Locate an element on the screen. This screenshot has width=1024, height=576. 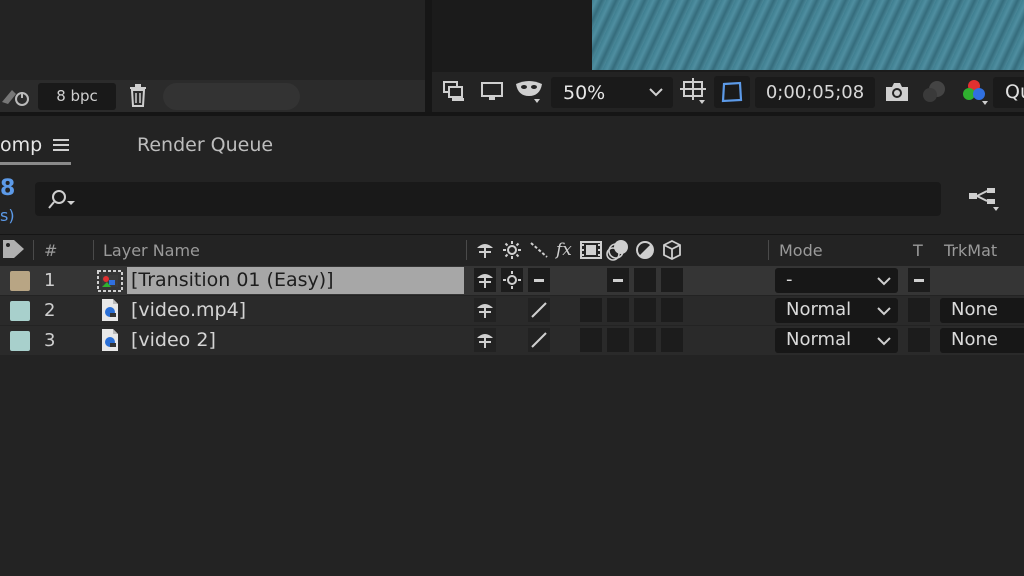
layer-name: [Transition 01 (Easy)] is located at coordinates (232, 280).